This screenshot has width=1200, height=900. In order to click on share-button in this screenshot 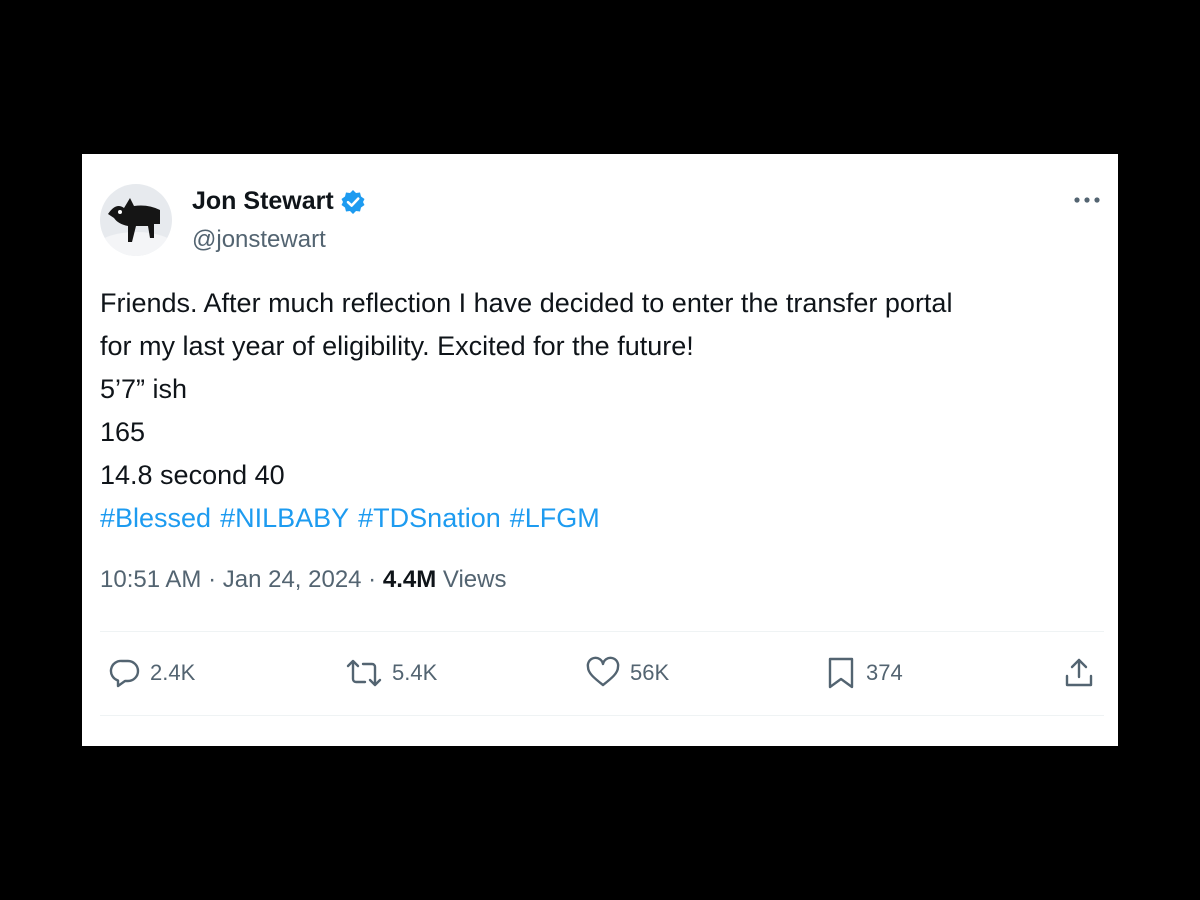, I will do `click(1079, 673)`.